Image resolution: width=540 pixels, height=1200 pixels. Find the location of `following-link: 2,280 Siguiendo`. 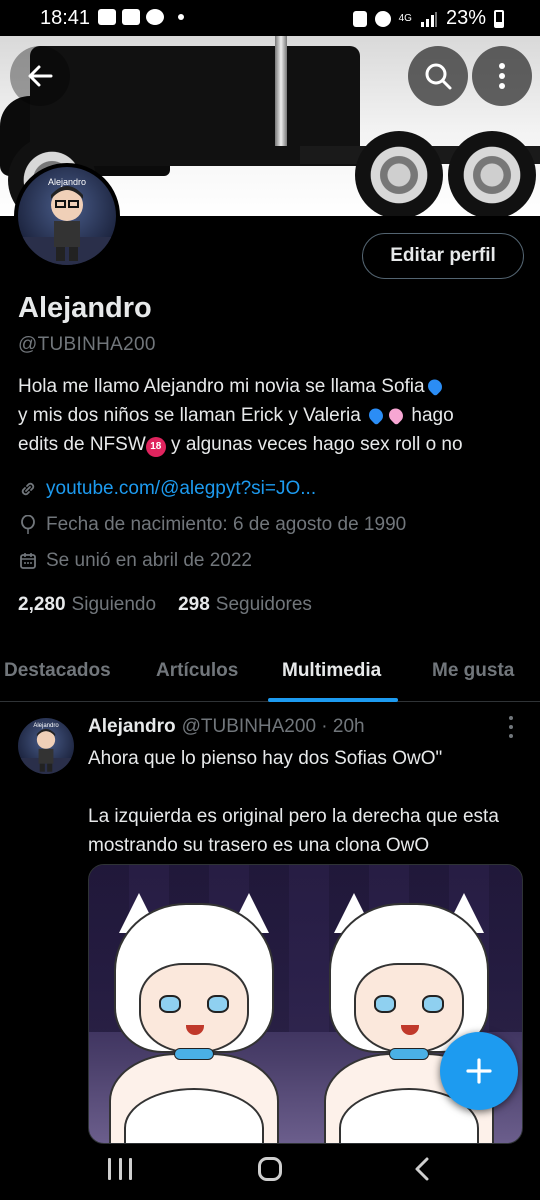

following-link: 2,280 Siguiendo is located at coordinates (87, 605).